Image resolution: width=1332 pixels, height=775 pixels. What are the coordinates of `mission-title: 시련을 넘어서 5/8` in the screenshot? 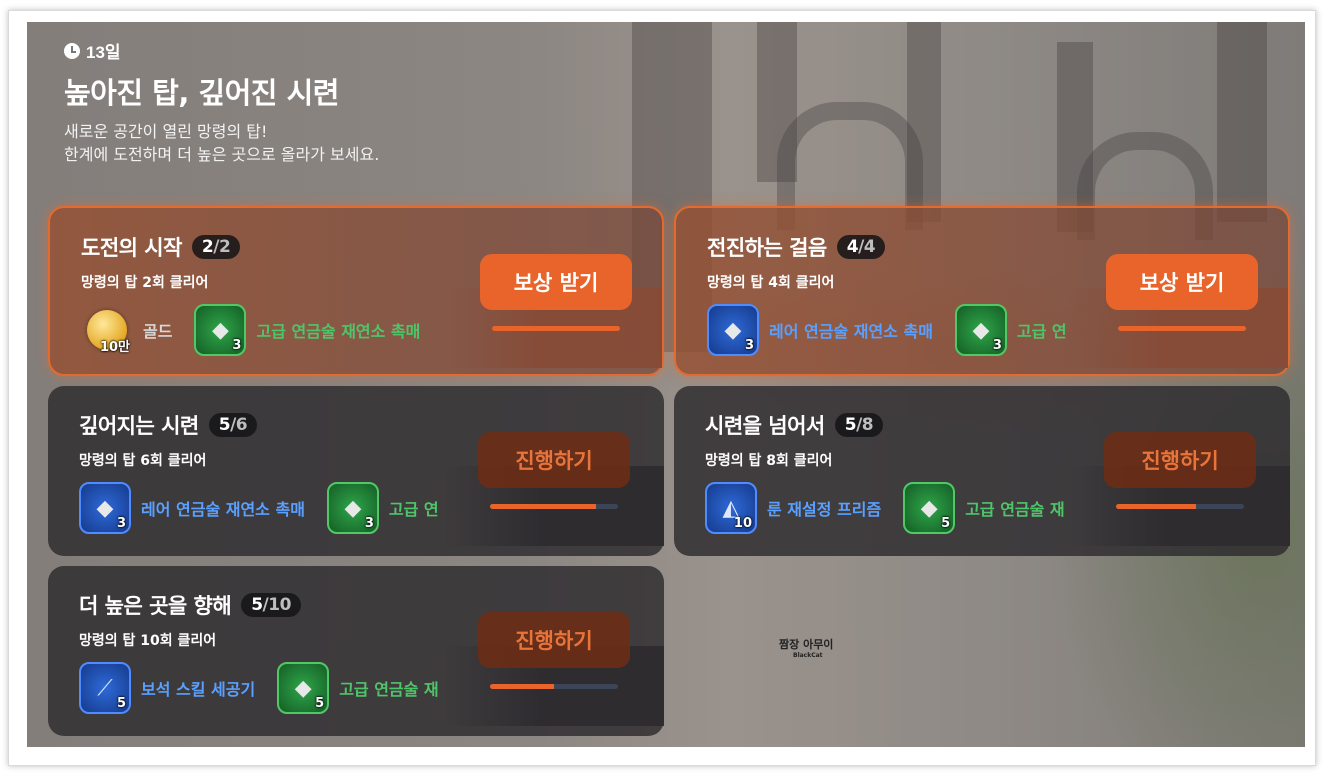 It's located at (794, 425).